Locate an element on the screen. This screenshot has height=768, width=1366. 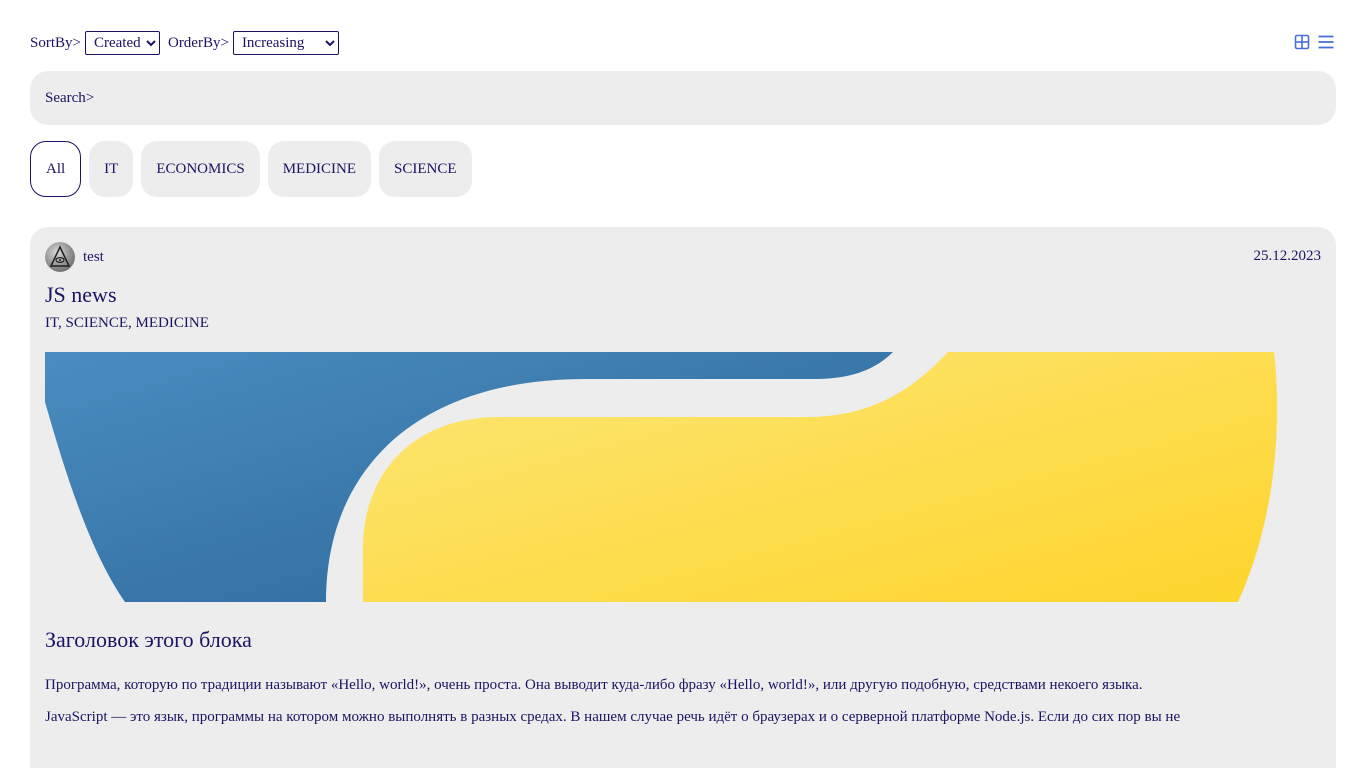
post-title: JS news is located at coordinates (81, 295).